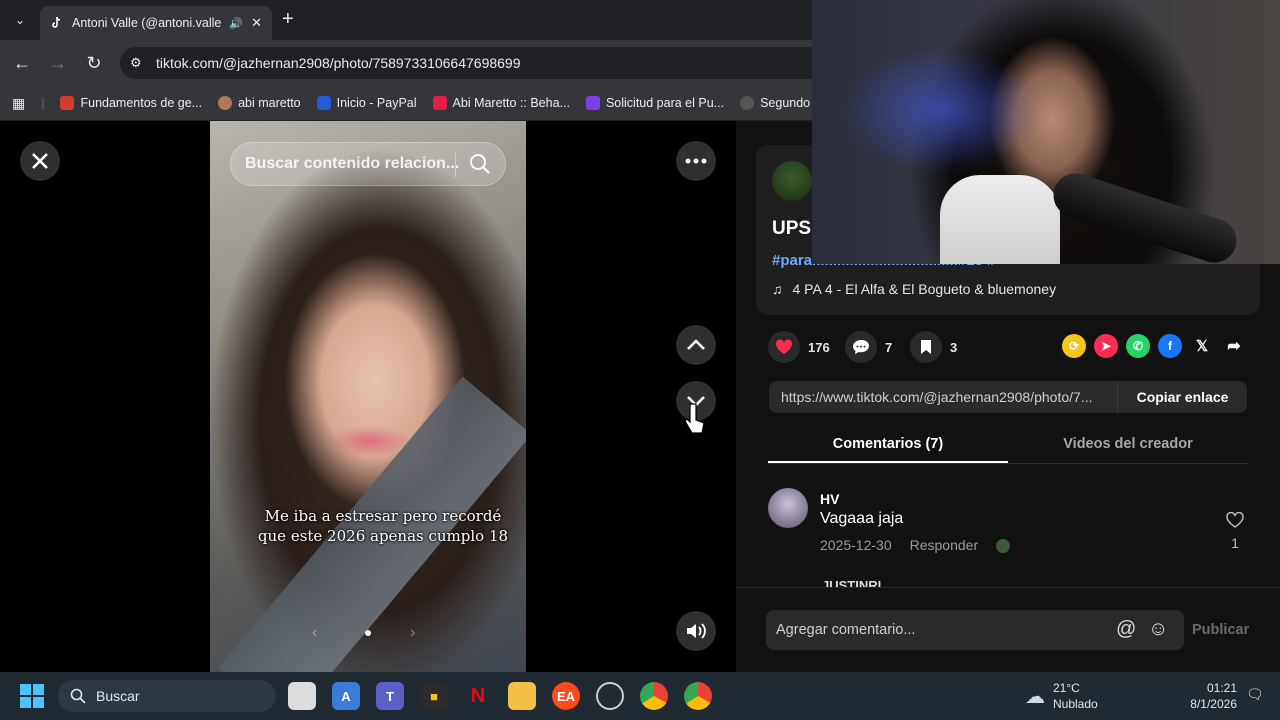  Describe the element at coordinates (785, 103) in the screenshot. I see `bookmark-5-label: Segundo` at that location.